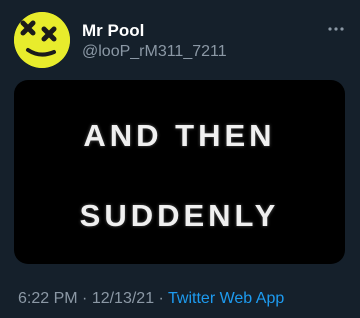 The image size is (360, 318). Describe the element at coordinates (179, 135) in the screenshot. I see `media-text-line-1: AND THEN` at that location.